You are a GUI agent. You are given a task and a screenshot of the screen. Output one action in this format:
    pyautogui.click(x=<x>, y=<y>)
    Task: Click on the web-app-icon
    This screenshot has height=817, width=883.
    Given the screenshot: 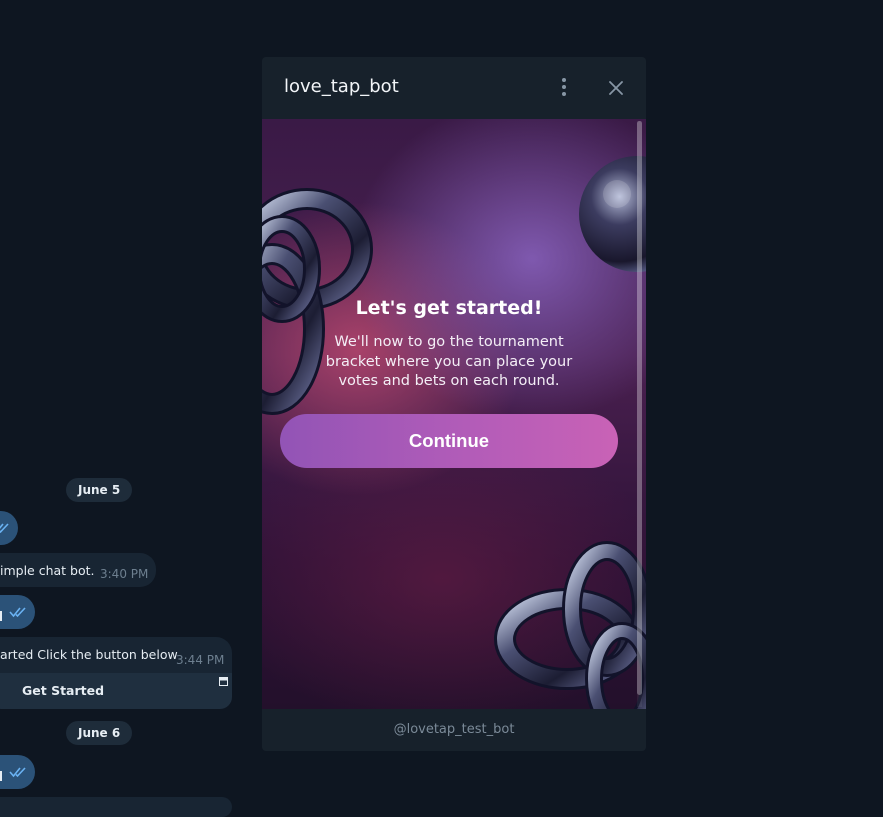 What is the action you would take?
    pyautogui.click(x=223, y=681)
    